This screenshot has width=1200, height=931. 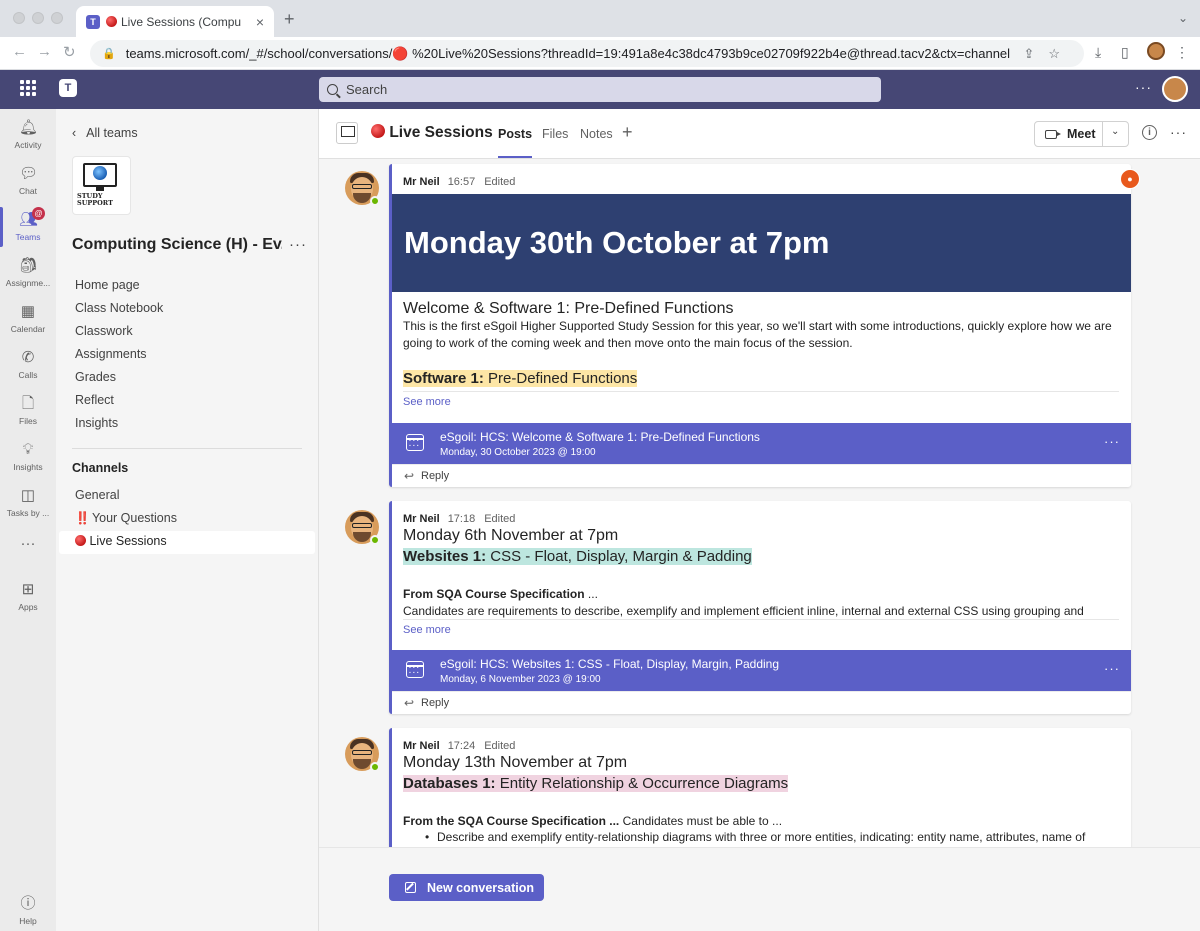 I want to click on help-icon: ⓘ, so click(x=28, y=903).